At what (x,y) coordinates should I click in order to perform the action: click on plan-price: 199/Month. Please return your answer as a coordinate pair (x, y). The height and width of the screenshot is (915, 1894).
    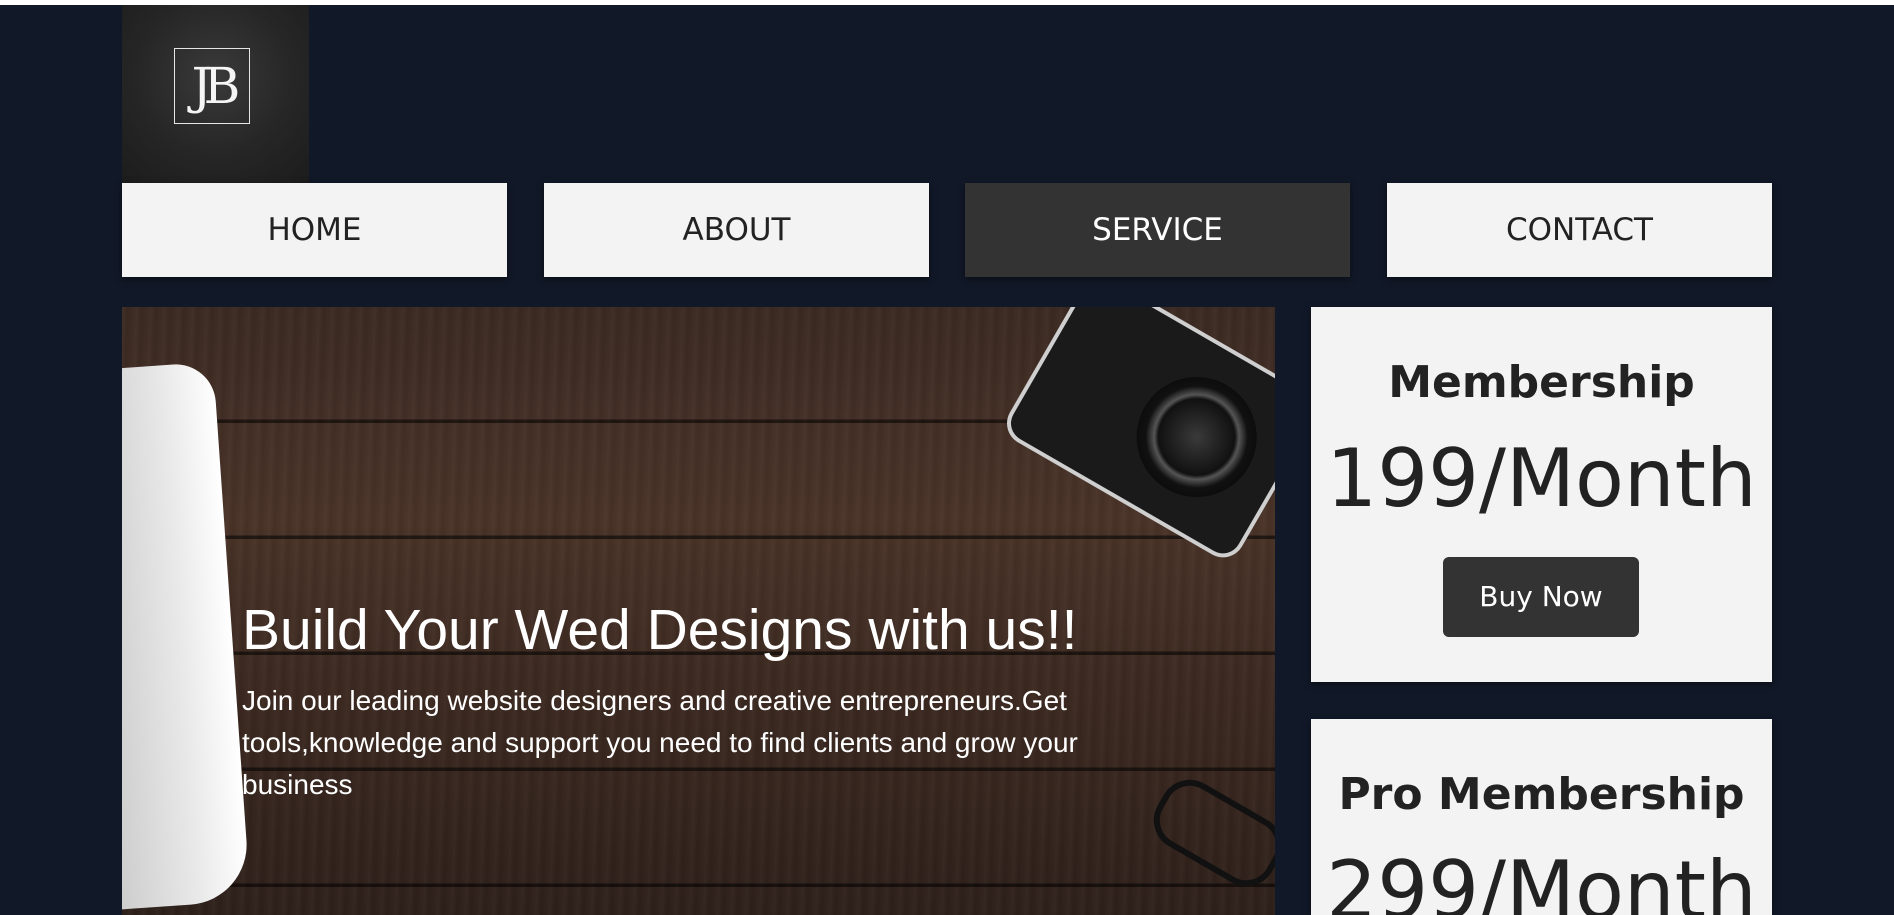
    Looking at the image, I should click on (1541, 478).